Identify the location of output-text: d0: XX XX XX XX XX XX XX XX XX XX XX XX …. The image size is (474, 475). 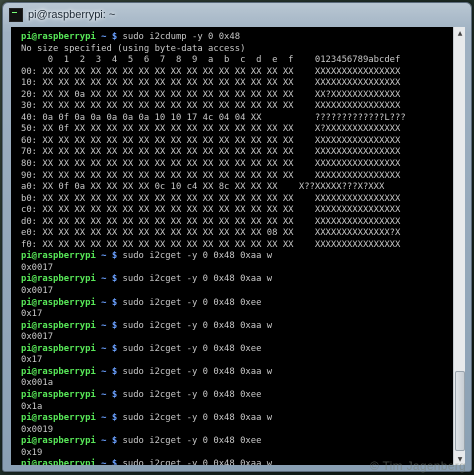
(211, 221).